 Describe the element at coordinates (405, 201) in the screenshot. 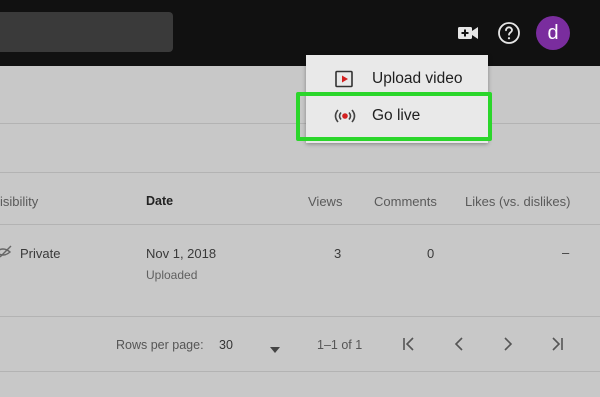

I see `column-header-comments: Comments` at that location.